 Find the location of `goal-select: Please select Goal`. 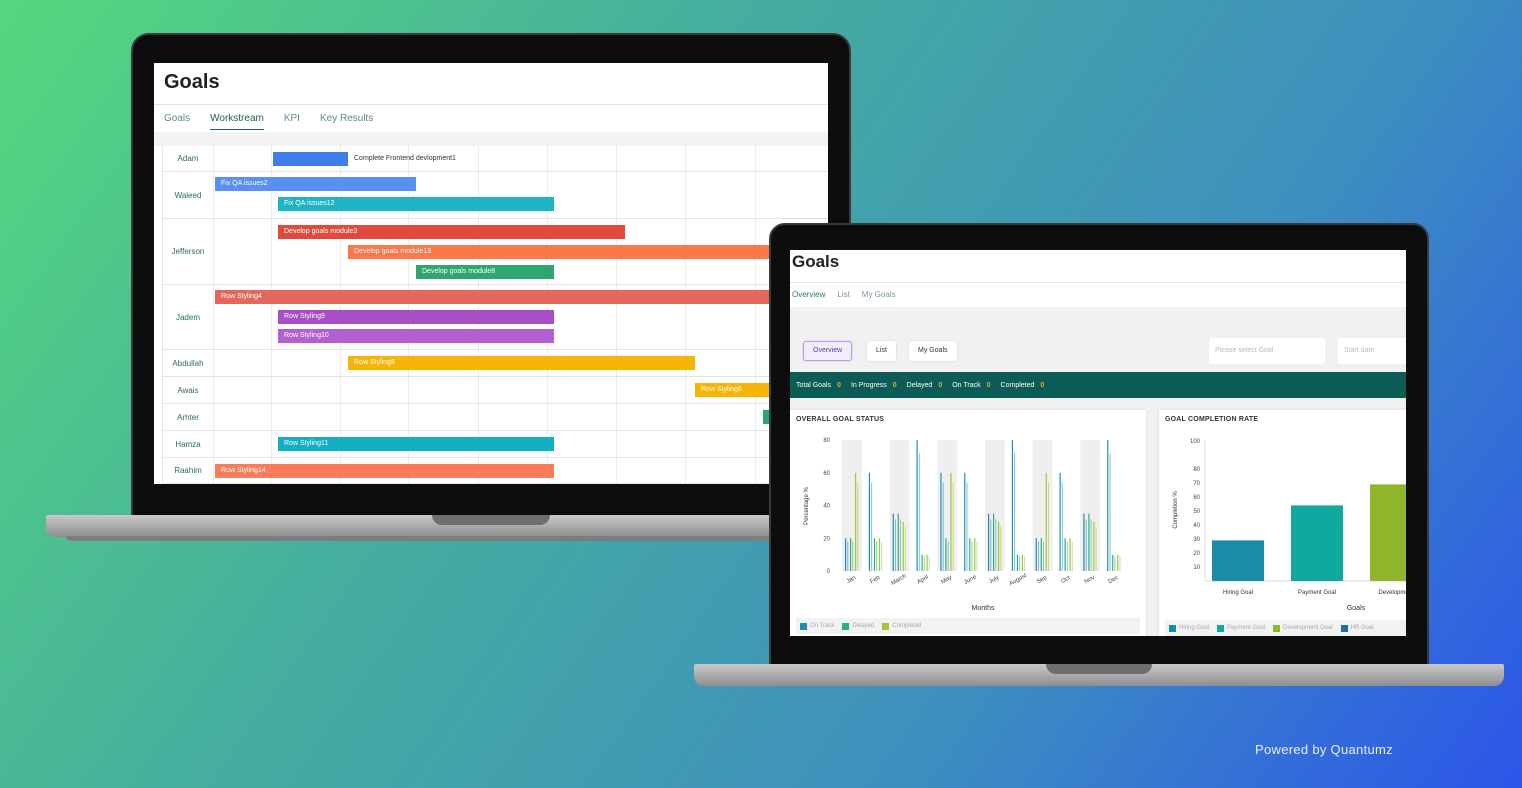

goal-select: Please select Goal is located at coordinates (1267, 351).